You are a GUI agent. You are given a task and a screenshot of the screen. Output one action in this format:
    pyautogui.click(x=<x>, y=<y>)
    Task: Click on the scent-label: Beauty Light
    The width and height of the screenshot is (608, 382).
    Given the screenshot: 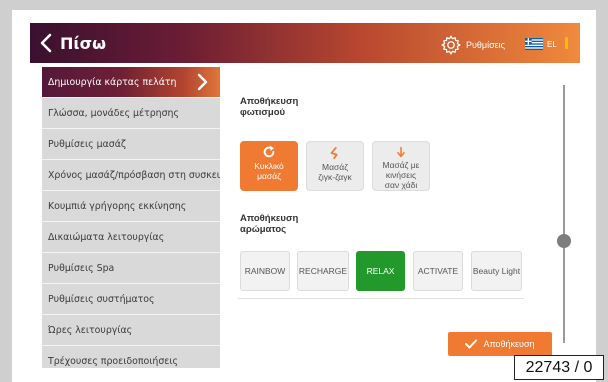 What is the action you would take?
    pyautogui.click(x=496, y=271)
    